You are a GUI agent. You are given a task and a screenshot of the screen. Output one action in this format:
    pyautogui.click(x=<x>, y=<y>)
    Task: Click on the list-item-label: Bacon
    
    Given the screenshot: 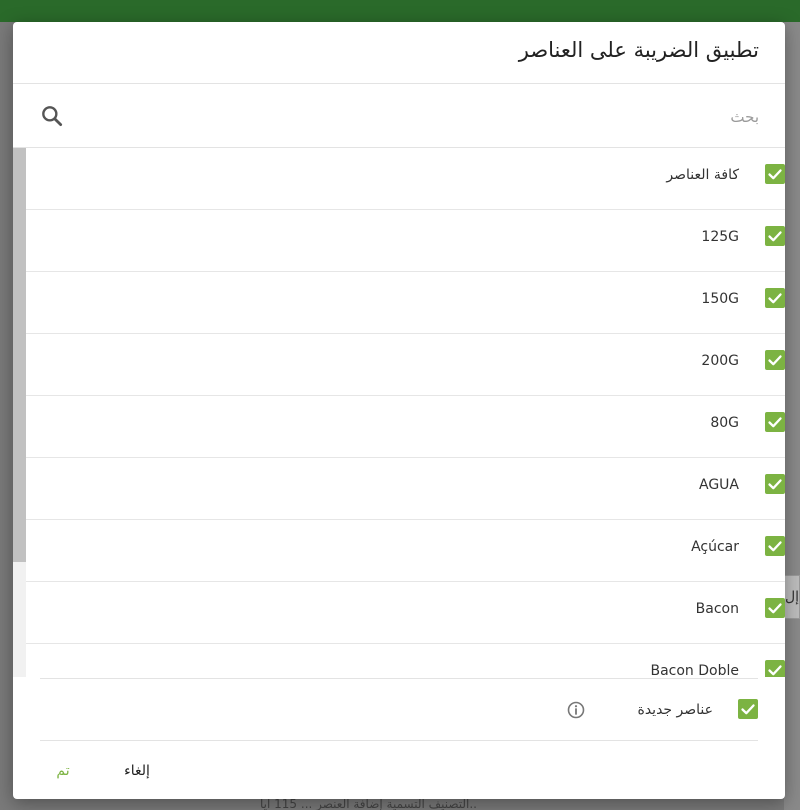 What is the action you would take?
    pyautogui.click(x=717, y=609)
    